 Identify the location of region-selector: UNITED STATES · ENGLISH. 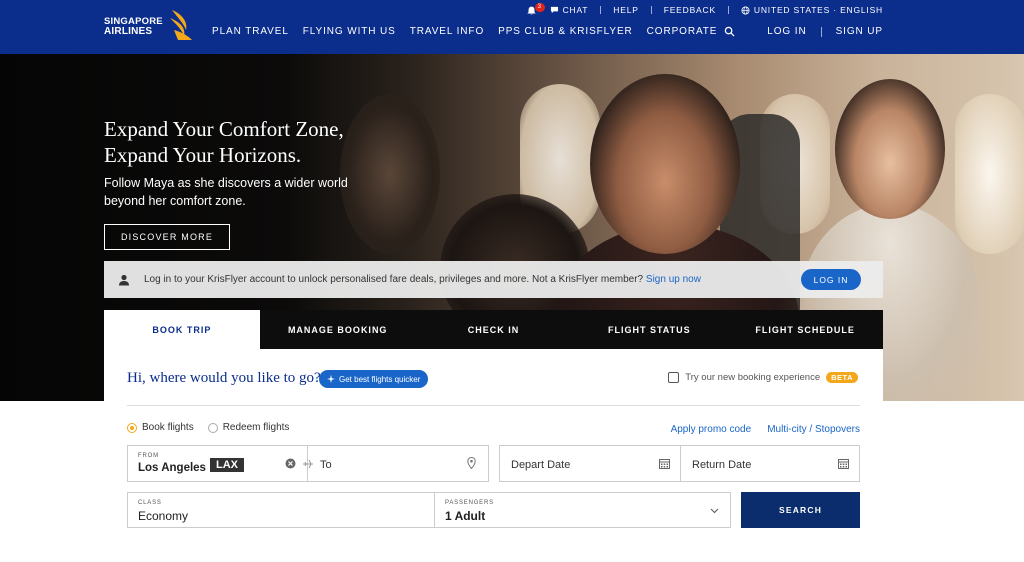
(812, 10).